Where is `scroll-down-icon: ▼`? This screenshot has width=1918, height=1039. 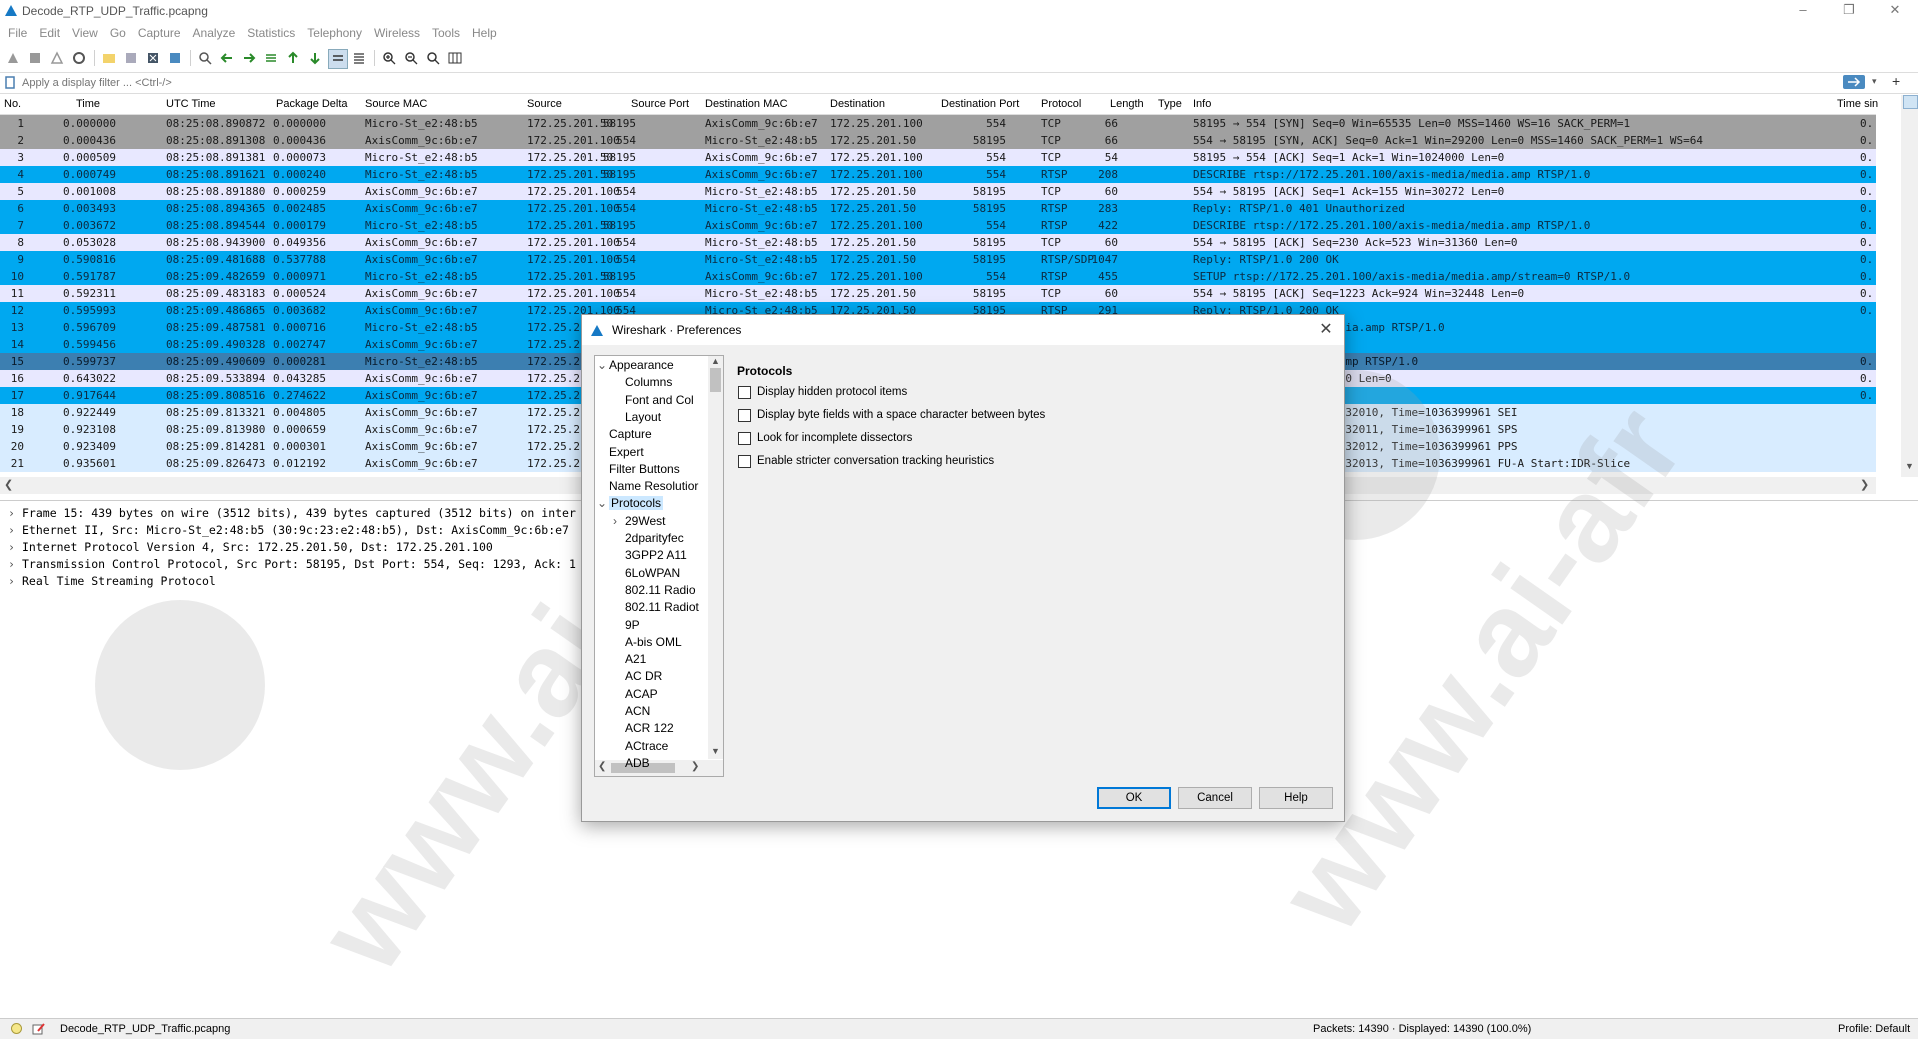 scroll-down-icon: ▼ is located at coordinates (1909, 466).